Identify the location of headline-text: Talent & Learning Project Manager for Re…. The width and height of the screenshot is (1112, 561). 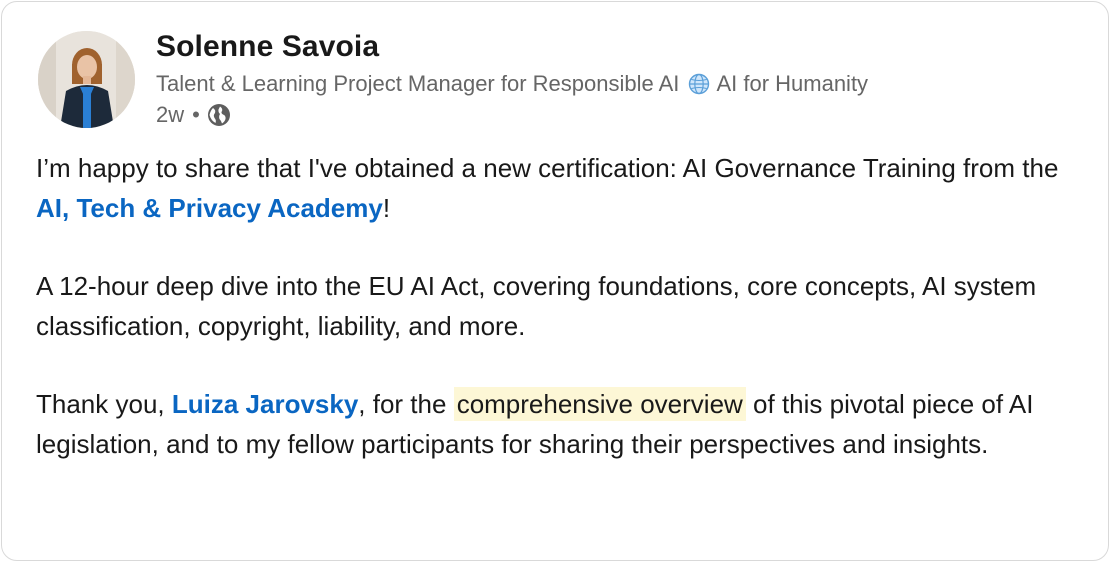
(418, 83).